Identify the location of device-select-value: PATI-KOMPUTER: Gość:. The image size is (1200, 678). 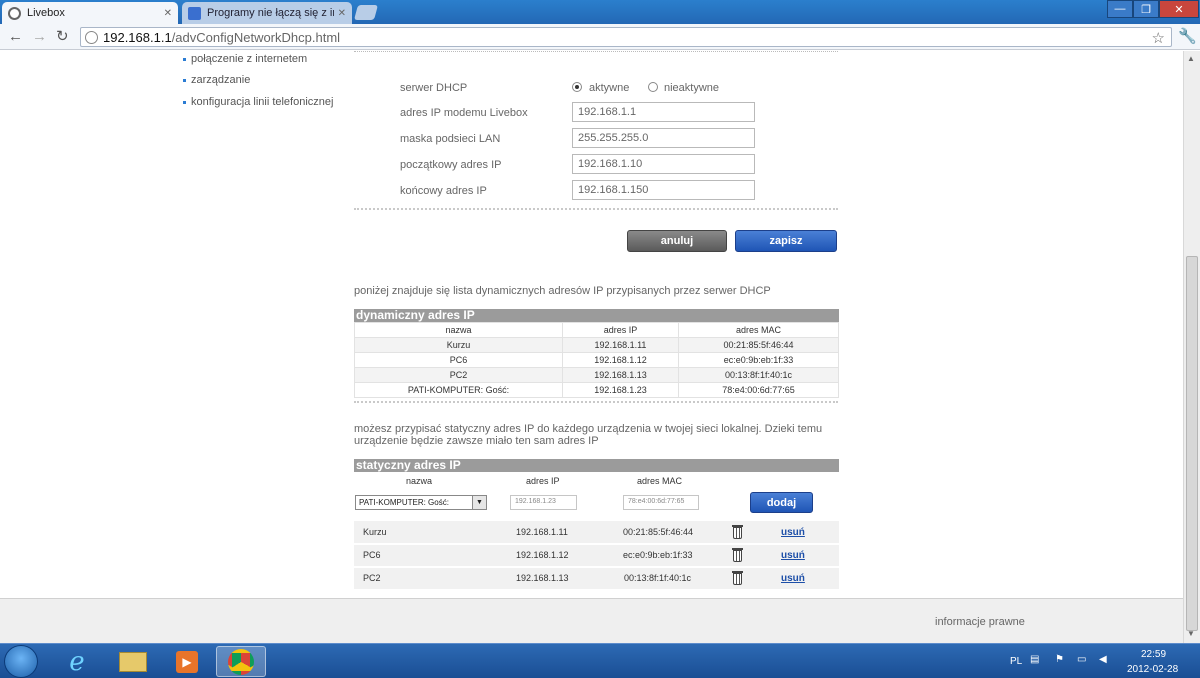
(404, 502).